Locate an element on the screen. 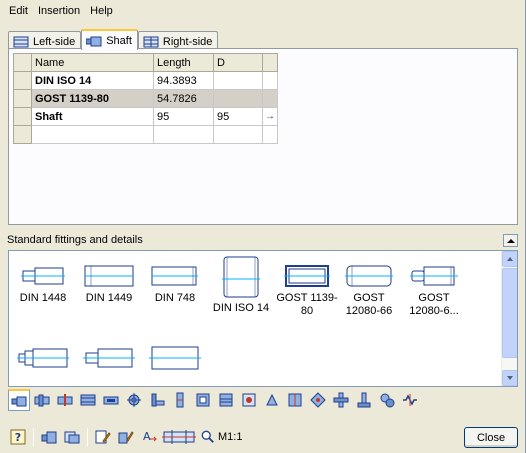 The width and height of the screenshot is (526, 453). spring-icon is located at coordinates (410, 400).